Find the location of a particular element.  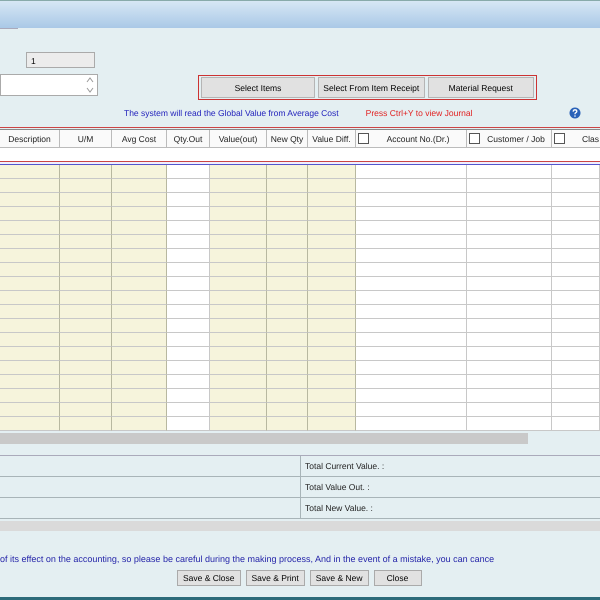

header-checkbox is located at coordinates (363, 138).